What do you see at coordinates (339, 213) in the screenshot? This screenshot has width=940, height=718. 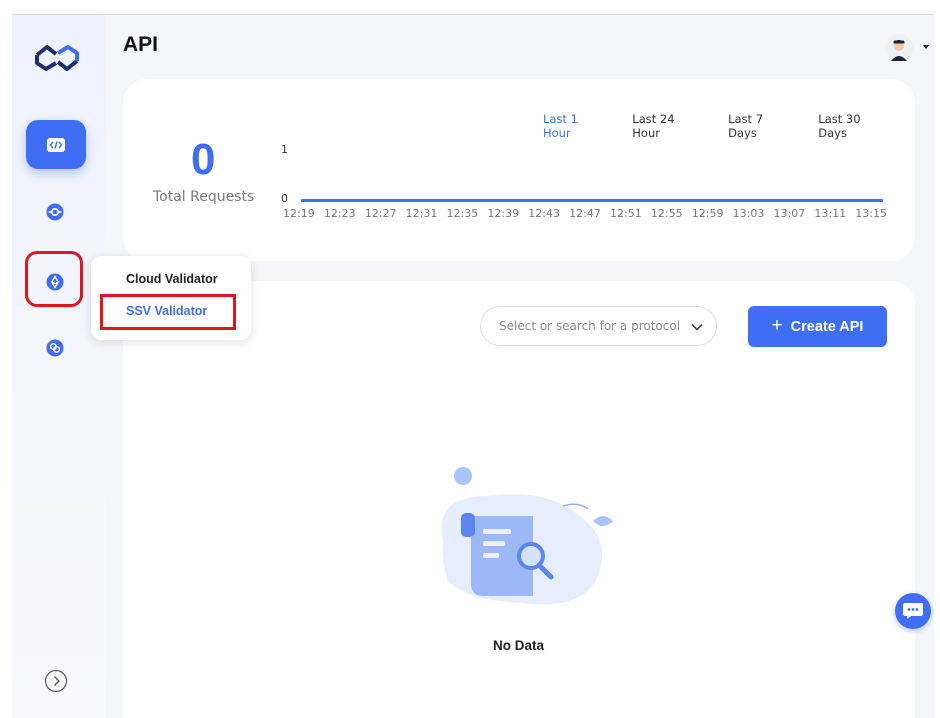 I see `x-tick-label: 12:23` at bounding box center [339, 213].